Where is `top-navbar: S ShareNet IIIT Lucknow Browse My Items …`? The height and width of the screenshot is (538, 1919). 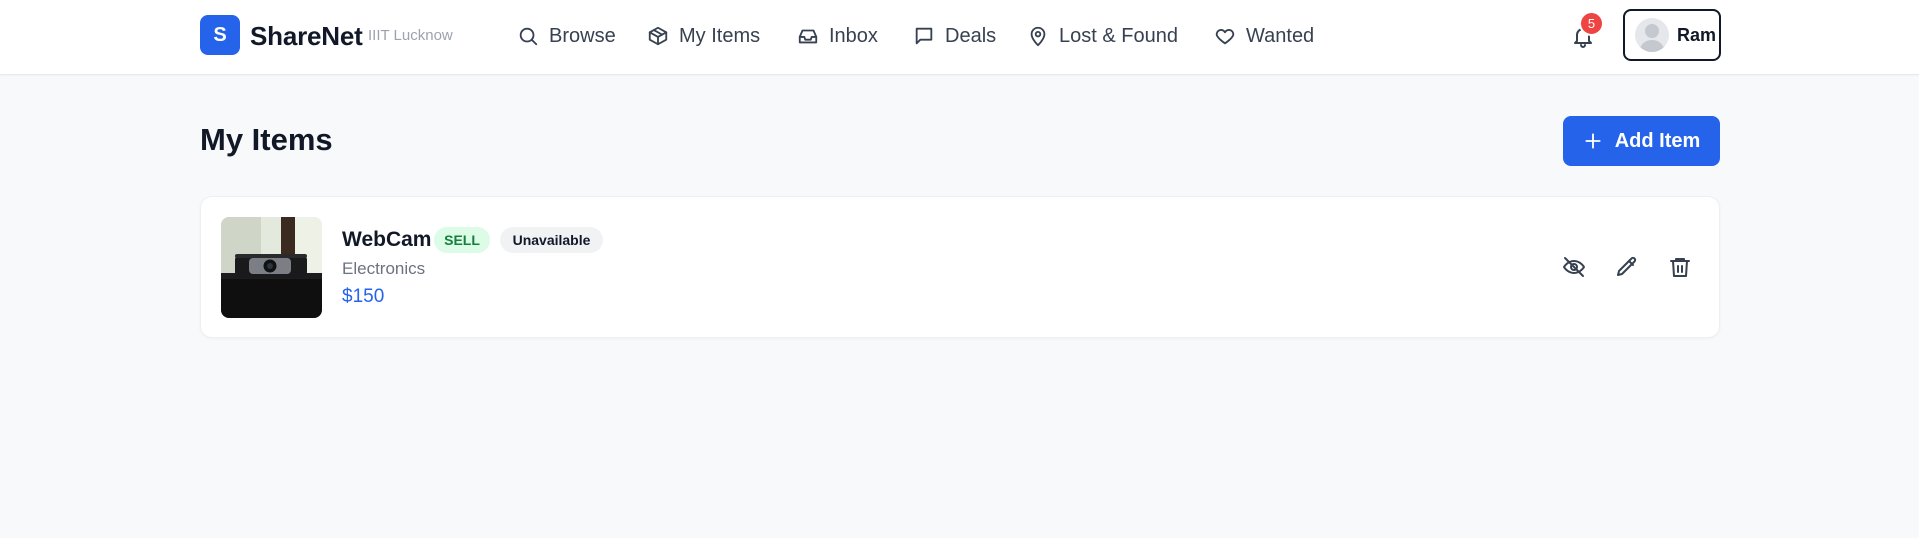 top-navbar: S ShareNet IIIT Lucknow Browse My Items … is located at coordinates (959, 37).